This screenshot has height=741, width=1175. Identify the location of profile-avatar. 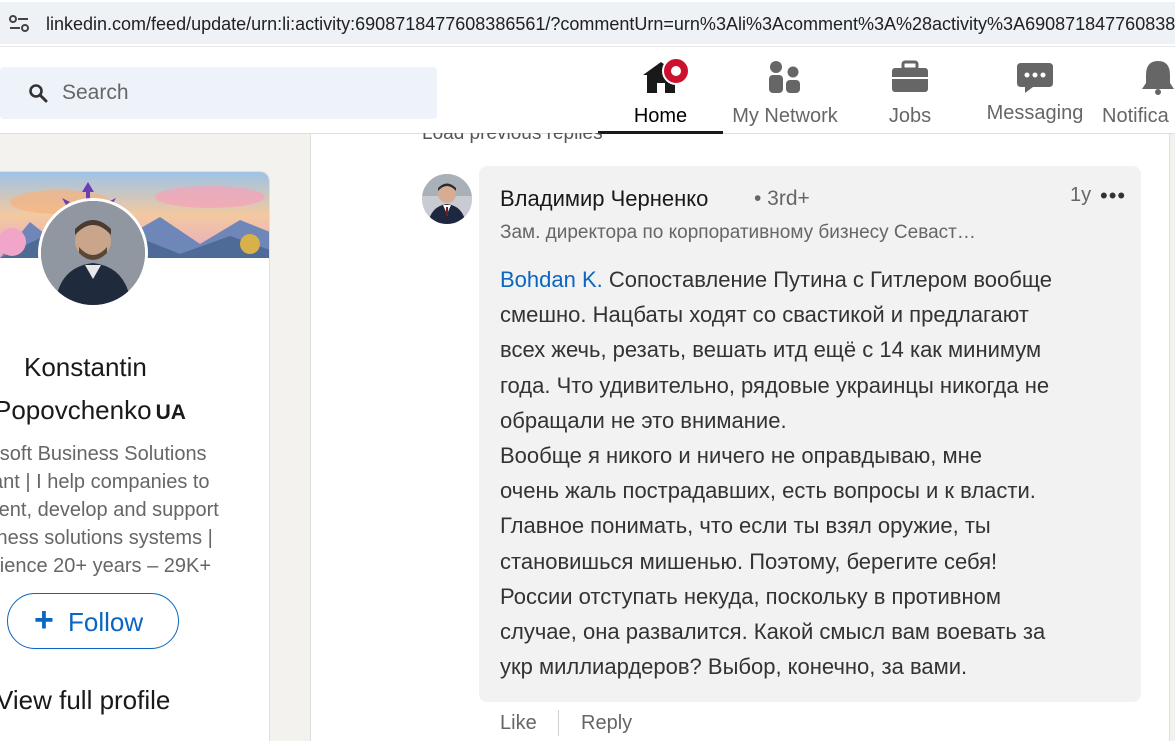
(93, 253).